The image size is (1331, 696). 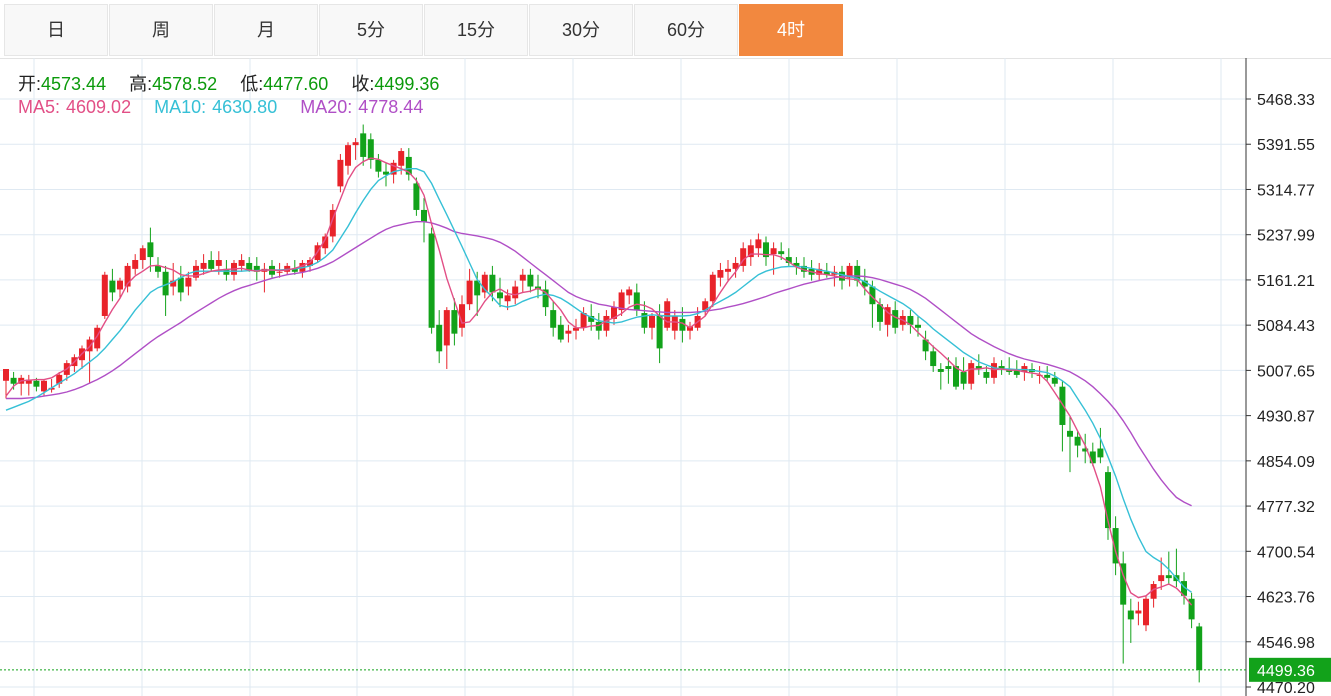 What do you see at coordinates (74, 84) in the screenshot?
I see `open-value: 4573.44` at bounding box center [74, 84].